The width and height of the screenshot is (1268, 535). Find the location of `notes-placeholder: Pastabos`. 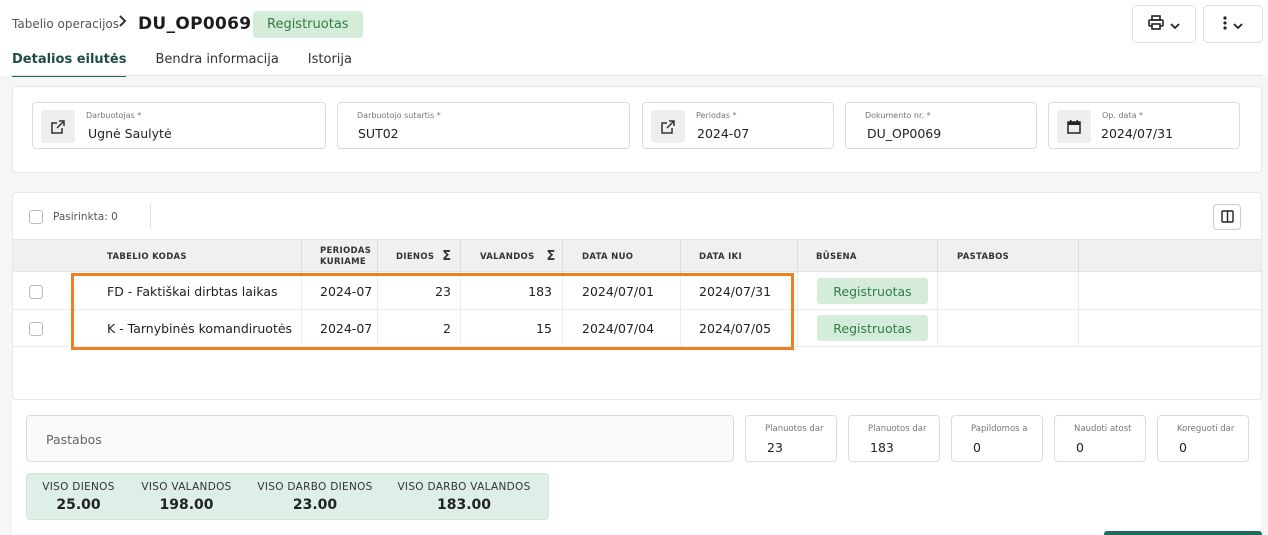

notes-placeholder: Pastabos is located at coordinates (74, 439).